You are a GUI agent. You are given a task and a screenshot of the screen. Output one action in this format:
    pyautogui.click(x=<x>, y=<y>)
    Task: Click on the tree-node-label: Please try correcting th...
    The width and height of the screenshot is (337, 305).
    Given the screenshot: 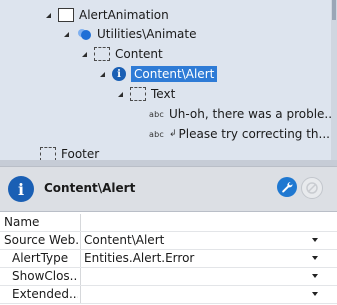 What is the action you would take?
    pyautogui.click(x=254, y=134)
    